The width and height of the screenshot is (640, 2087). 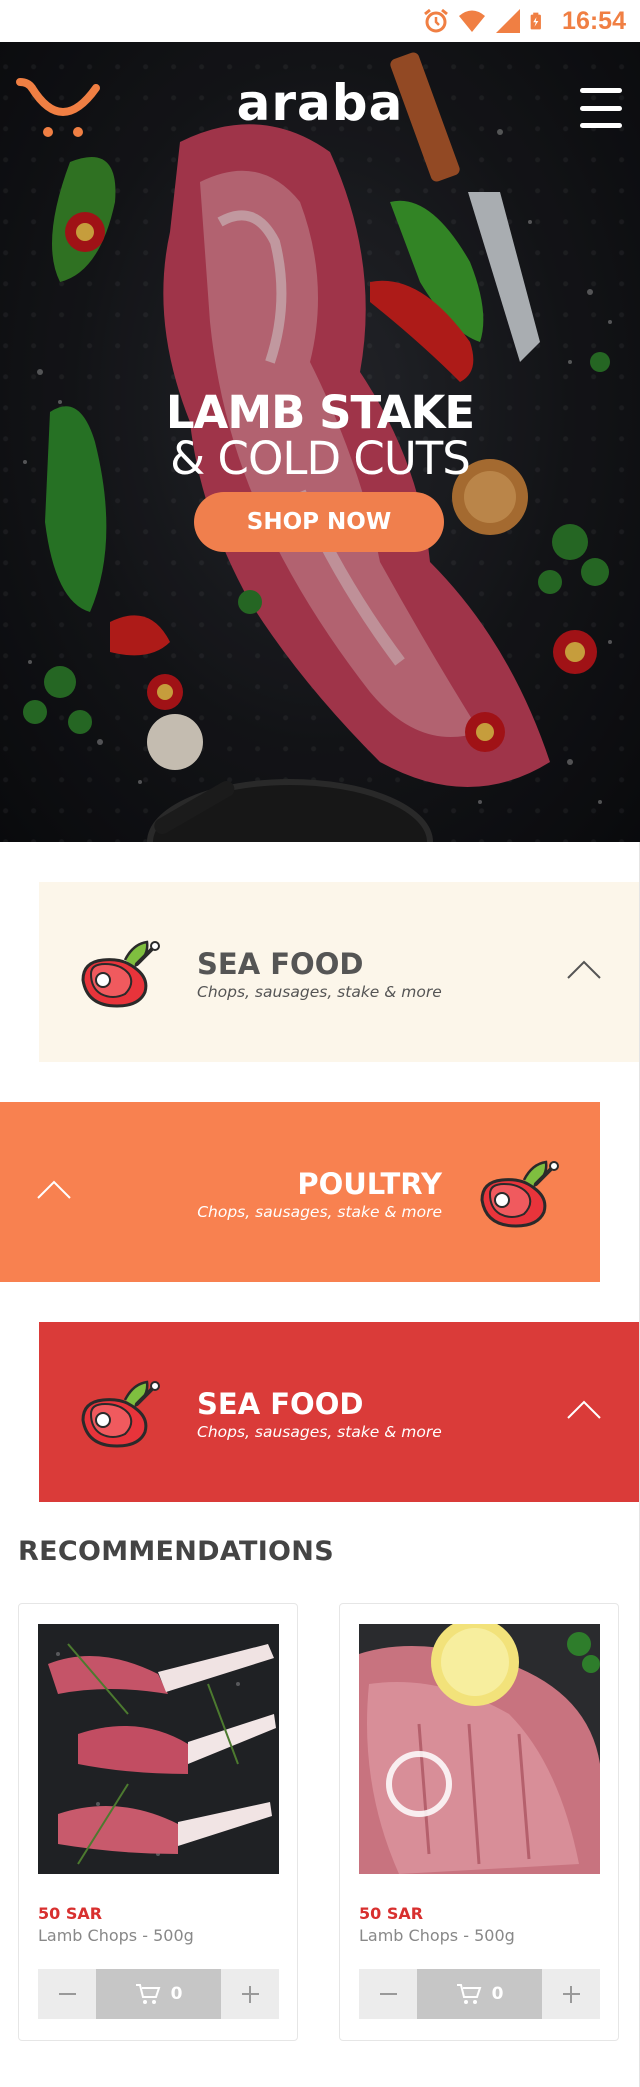 I want to click on hero-title: LAMB STAKE & COLD CUTS, so click(x=320, y=436).